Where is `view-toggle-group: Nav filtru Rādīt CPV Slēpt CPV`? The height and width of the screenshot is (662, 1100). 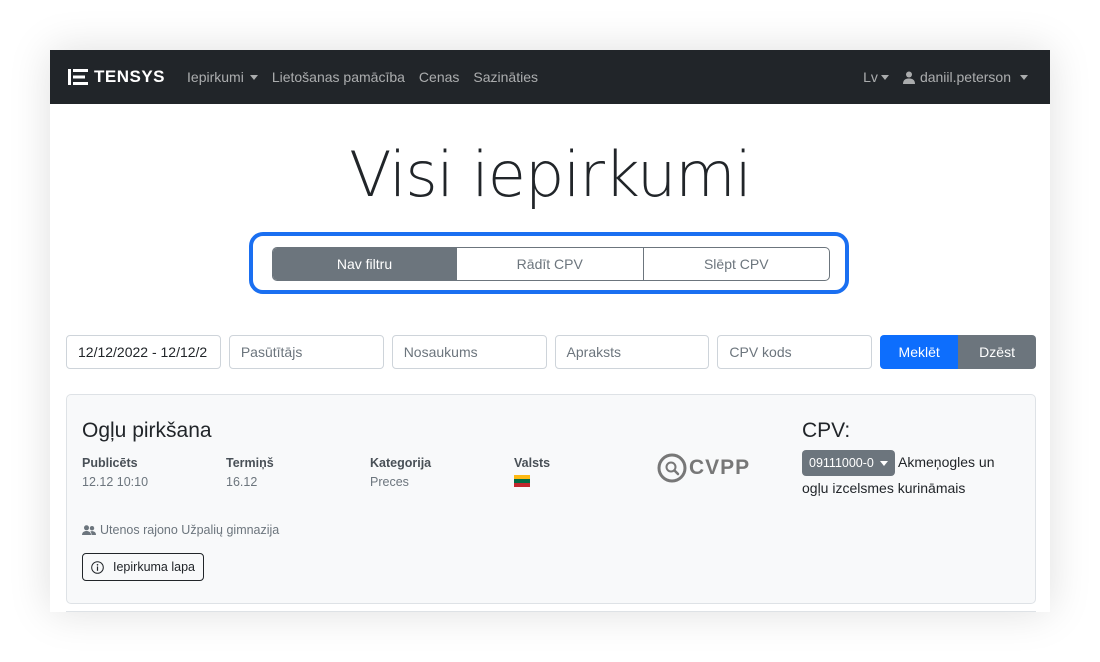 view-toggle-group: Nav filtru Rādīt CPV Slēpt CPV is located at coordinates (551, 264).